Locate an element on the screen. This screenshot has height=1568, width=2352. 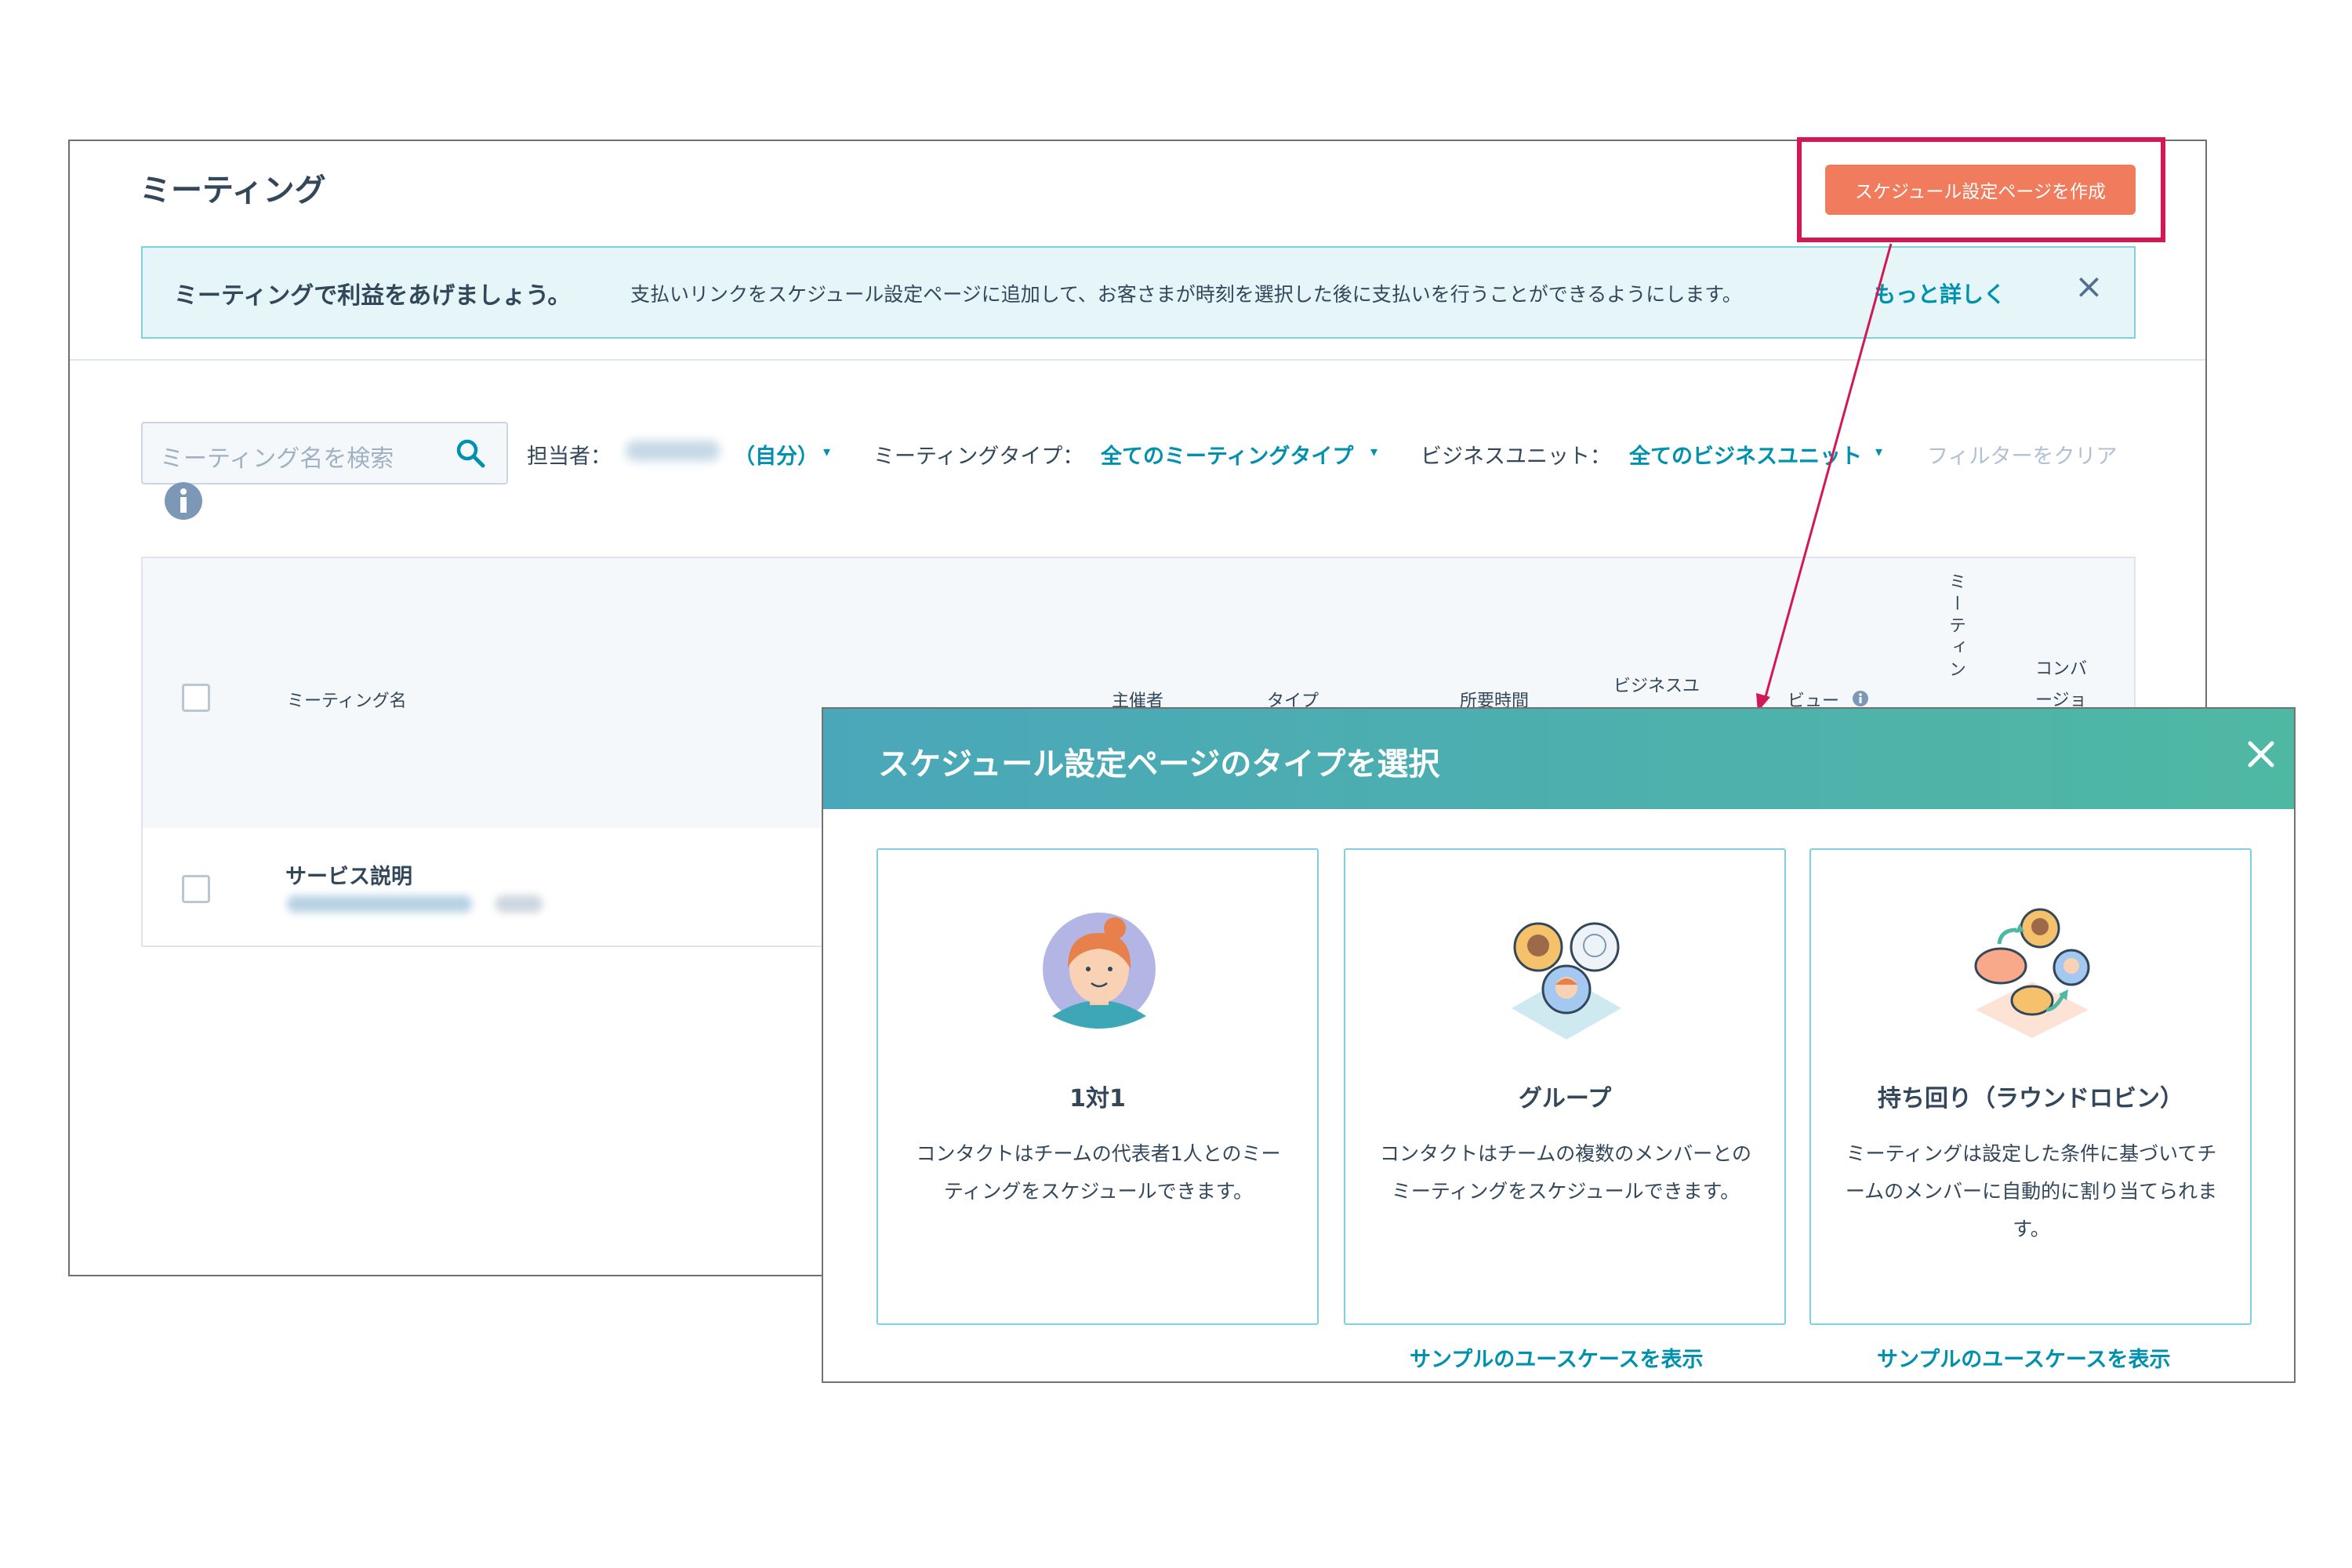
column-header-meetings: ミーティン is located at coordinates (1956, 627).